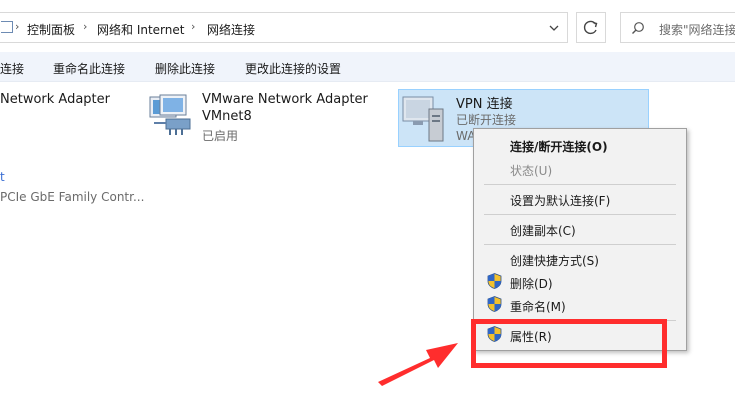  I want to click on search-icon, so click(638, 28).